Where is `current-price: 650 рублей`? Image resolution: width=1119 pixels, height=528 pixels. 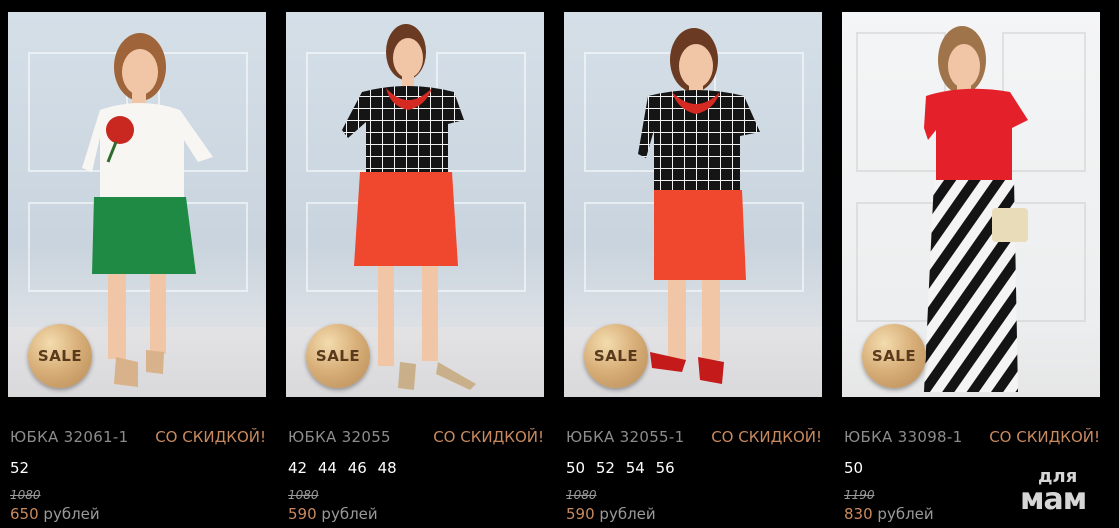
current-price: 650 рублей is located at coordinates (55, 514).